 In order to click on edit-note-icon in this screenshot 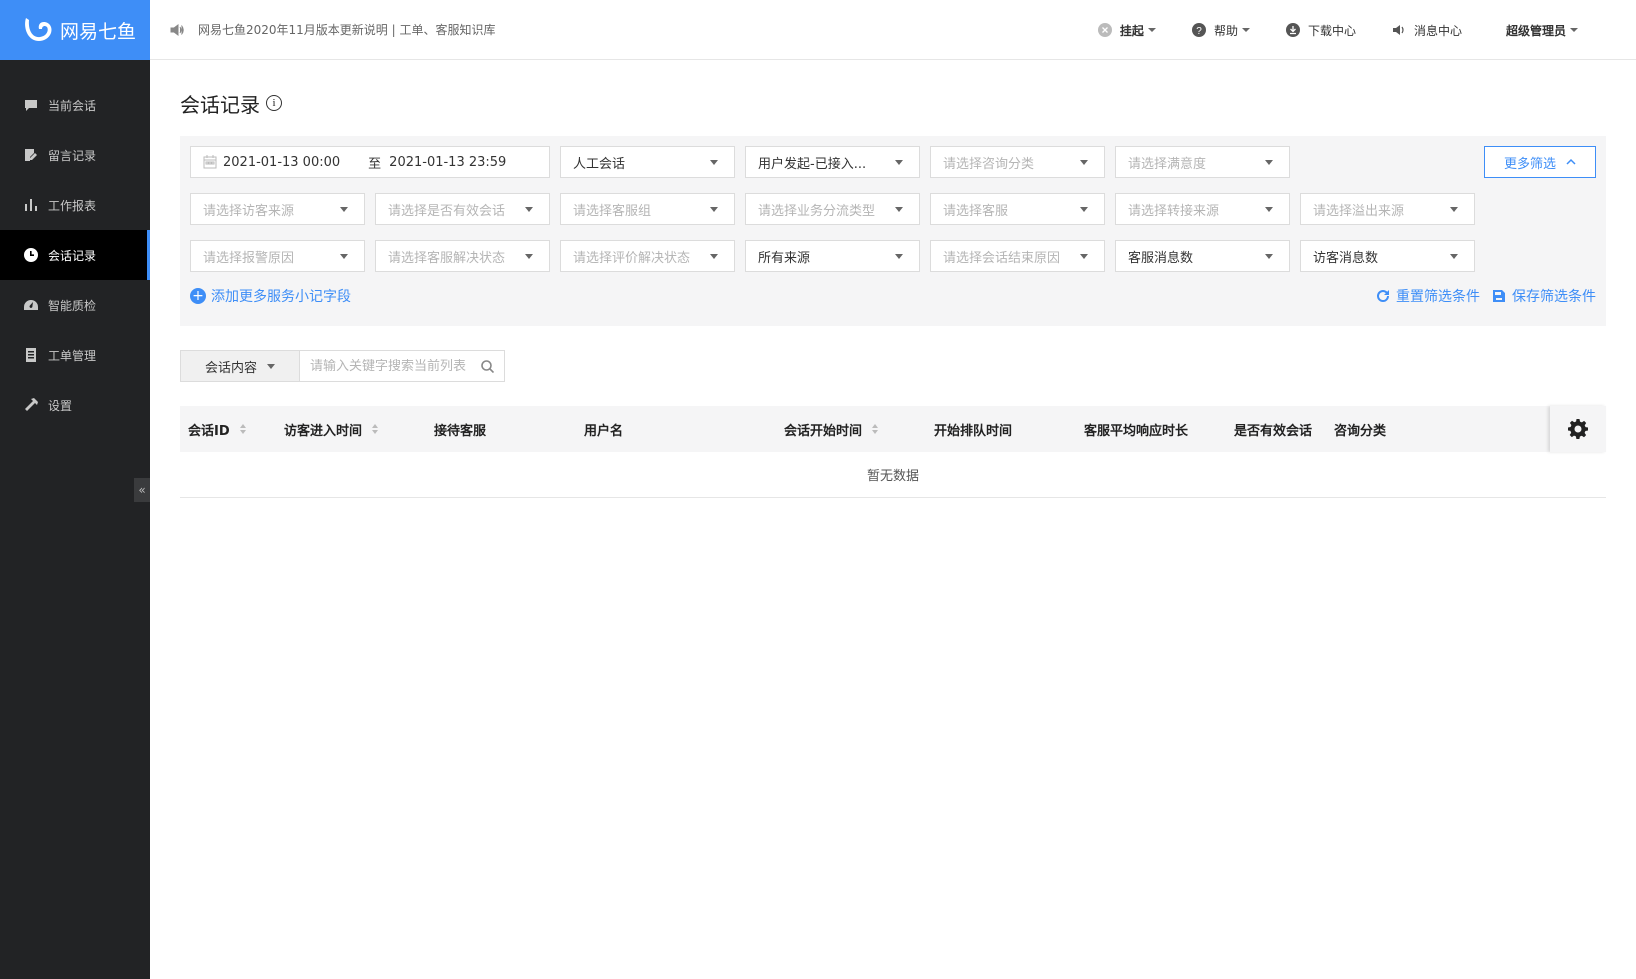, I will do `click(31, 155)`.